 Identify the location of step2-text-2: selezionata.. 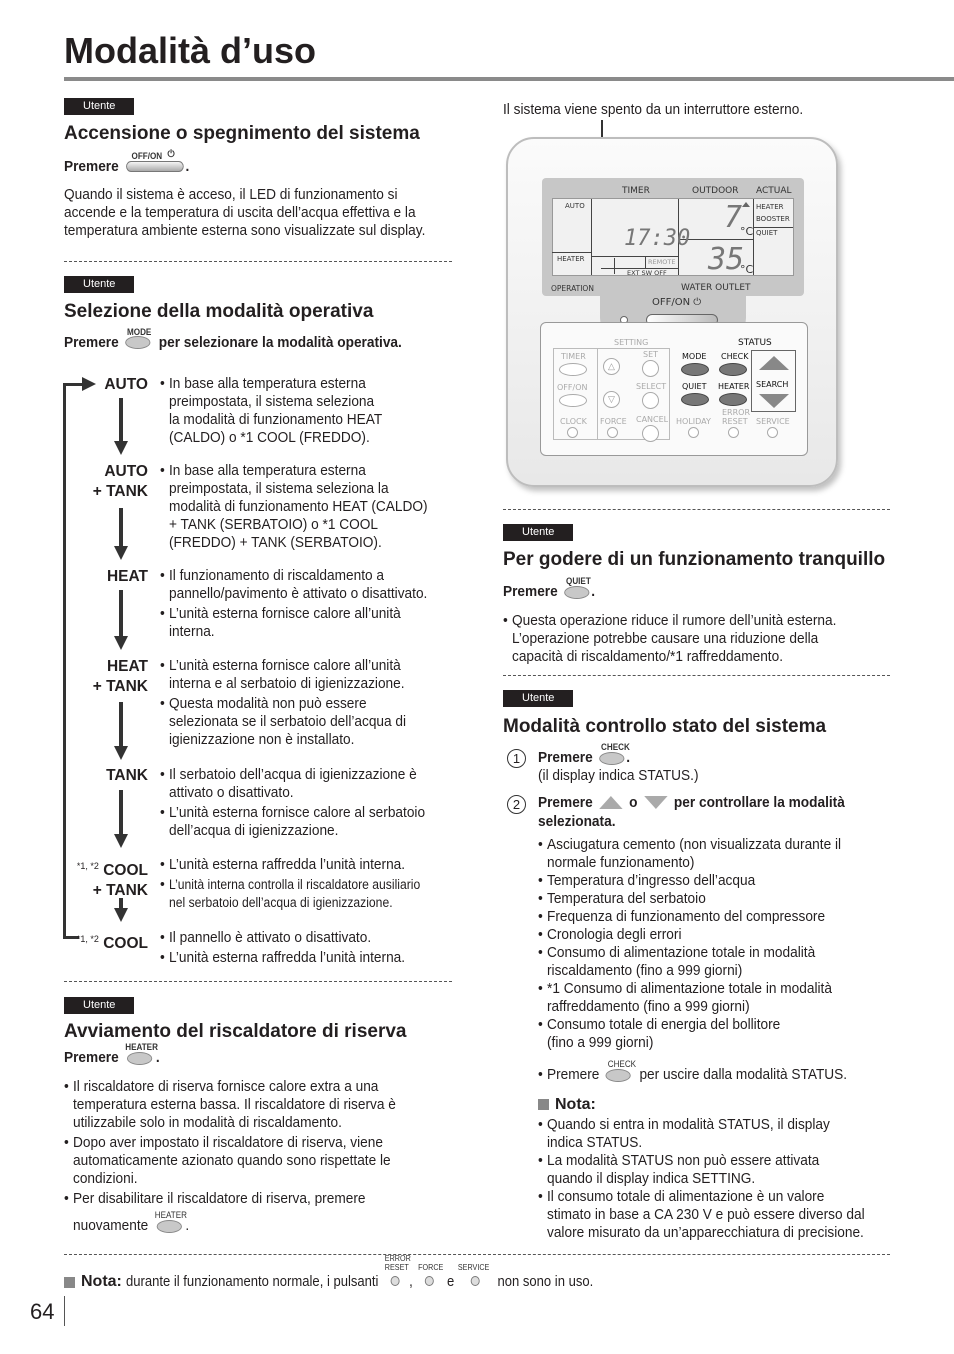
(577, 821).